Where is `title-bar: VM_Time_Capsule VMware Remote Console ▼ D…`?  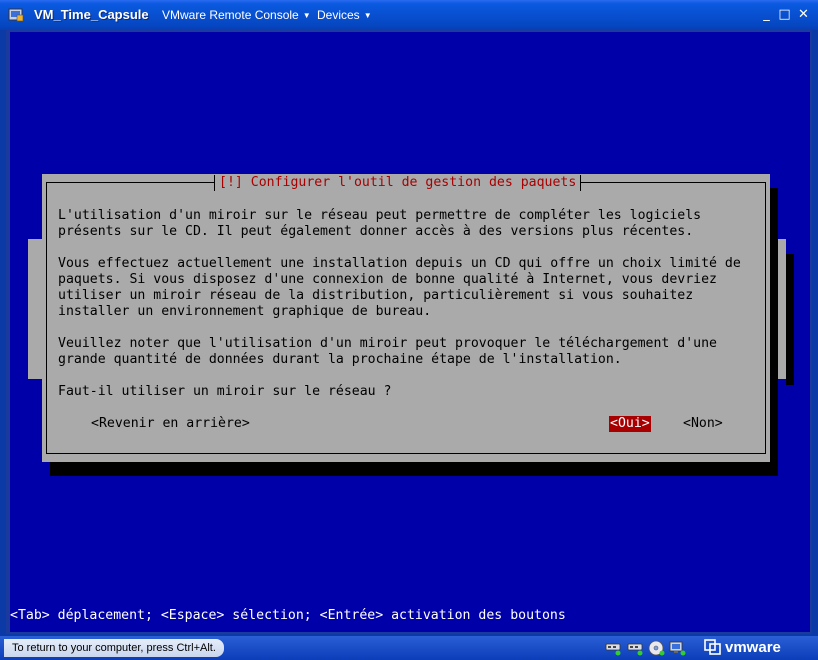 title-bar: VM_Time_Capsule VMware Remote Console ▼ D… is located at coordinates (409, 15).